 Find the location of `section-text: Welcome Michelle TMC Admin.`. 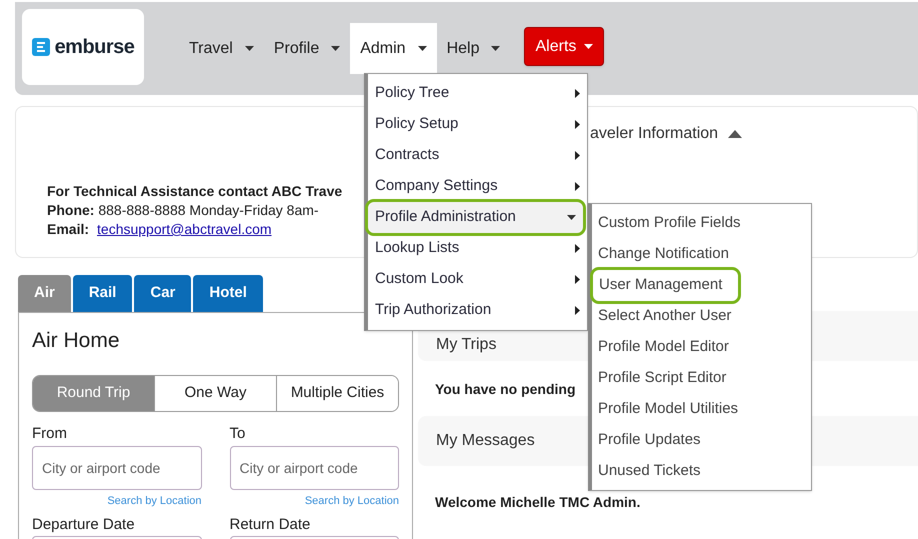

section-text: Welcome Michelle TMC Admin. is located at coordinates (537, 502).